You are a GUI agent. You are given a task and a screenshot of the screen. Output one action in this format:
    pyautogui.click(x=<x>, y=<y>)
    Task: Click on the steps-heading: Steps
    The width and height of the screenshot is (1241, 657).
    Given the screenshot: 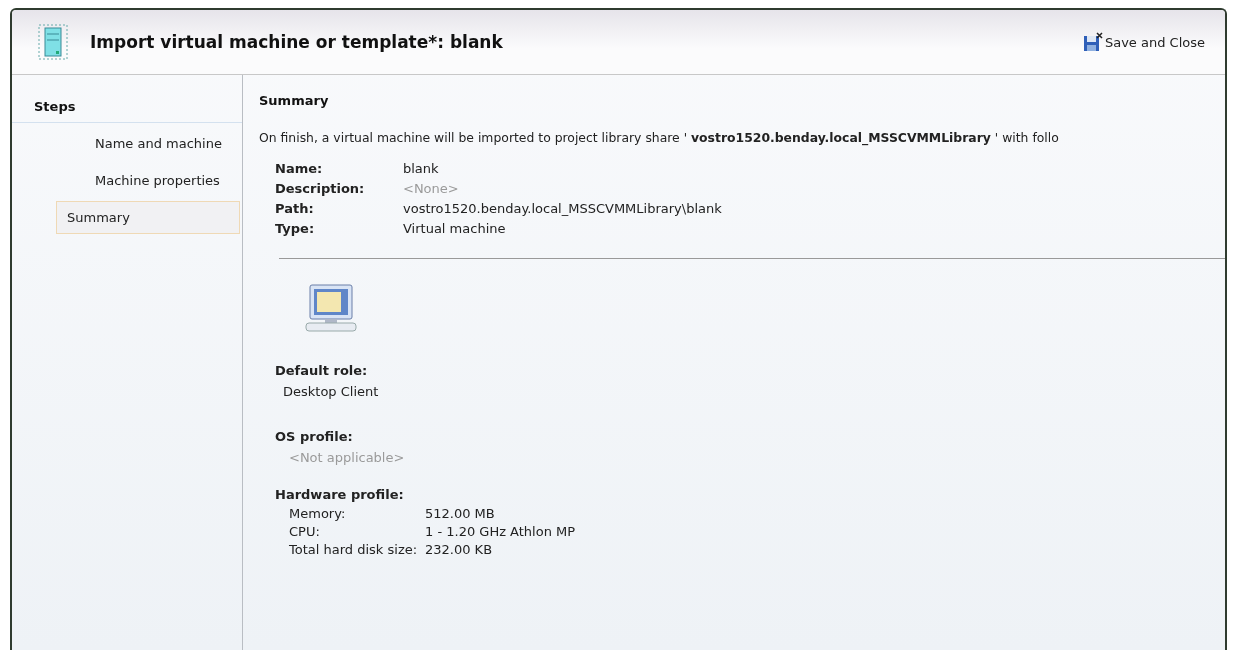 What is the action you would take?
    pyautogui.click(x=127, y=108)
    